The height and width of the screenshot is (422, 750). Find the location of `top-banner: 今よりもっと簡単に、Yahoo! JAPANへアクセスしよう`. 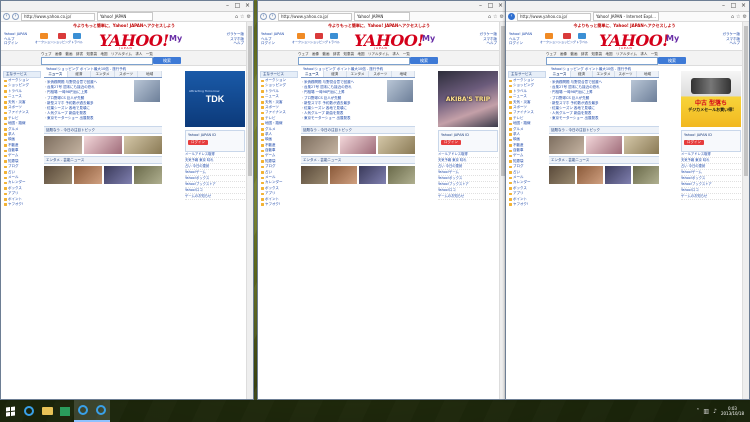

top-banner: 今よりもっと簡単に、Yahoo! JAPANへアクセスしよう is located at coordinates (624, 26).